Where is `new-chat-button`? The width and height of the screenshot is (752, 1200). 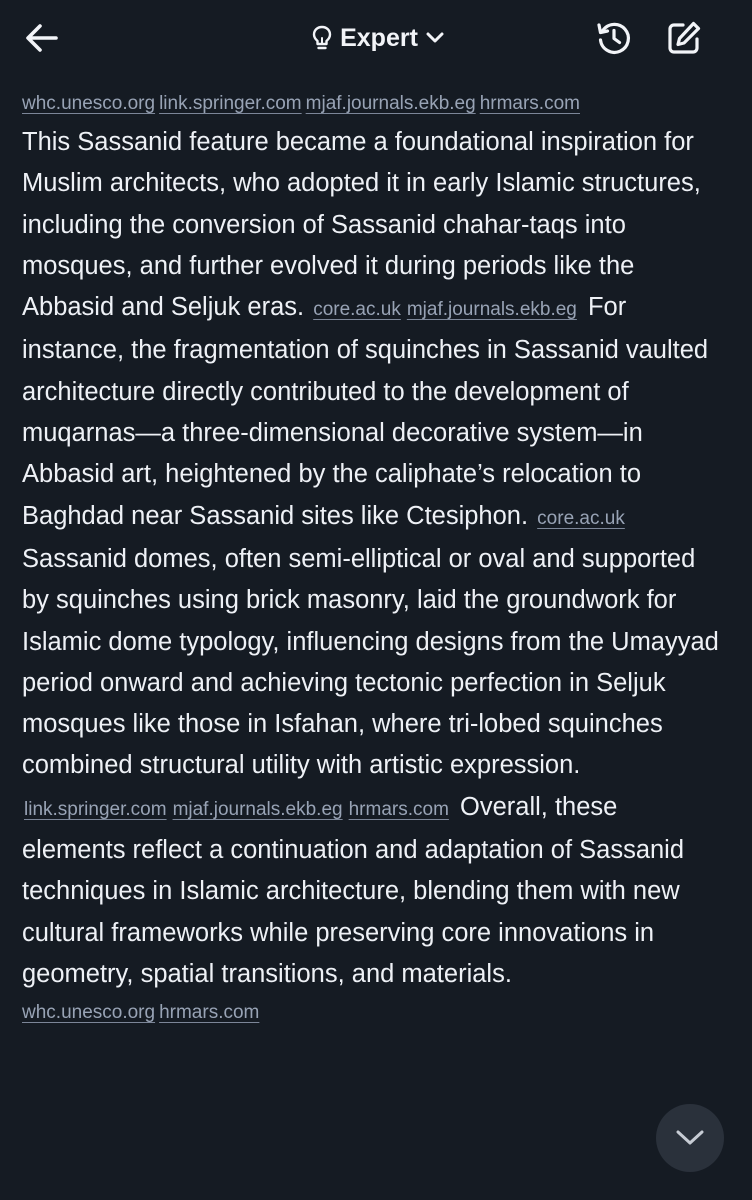
new-chat-button is located at coordinates (684, 38).